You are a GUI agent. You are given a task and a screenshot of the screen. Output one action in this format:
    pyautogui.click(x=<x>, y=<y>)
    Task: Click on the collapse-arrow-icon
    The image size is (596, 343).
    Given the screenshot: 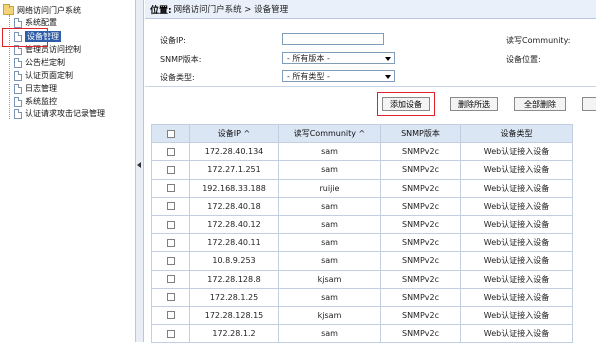 What is the action you would take?
    pyautogui.click(x=139, y=165)
    